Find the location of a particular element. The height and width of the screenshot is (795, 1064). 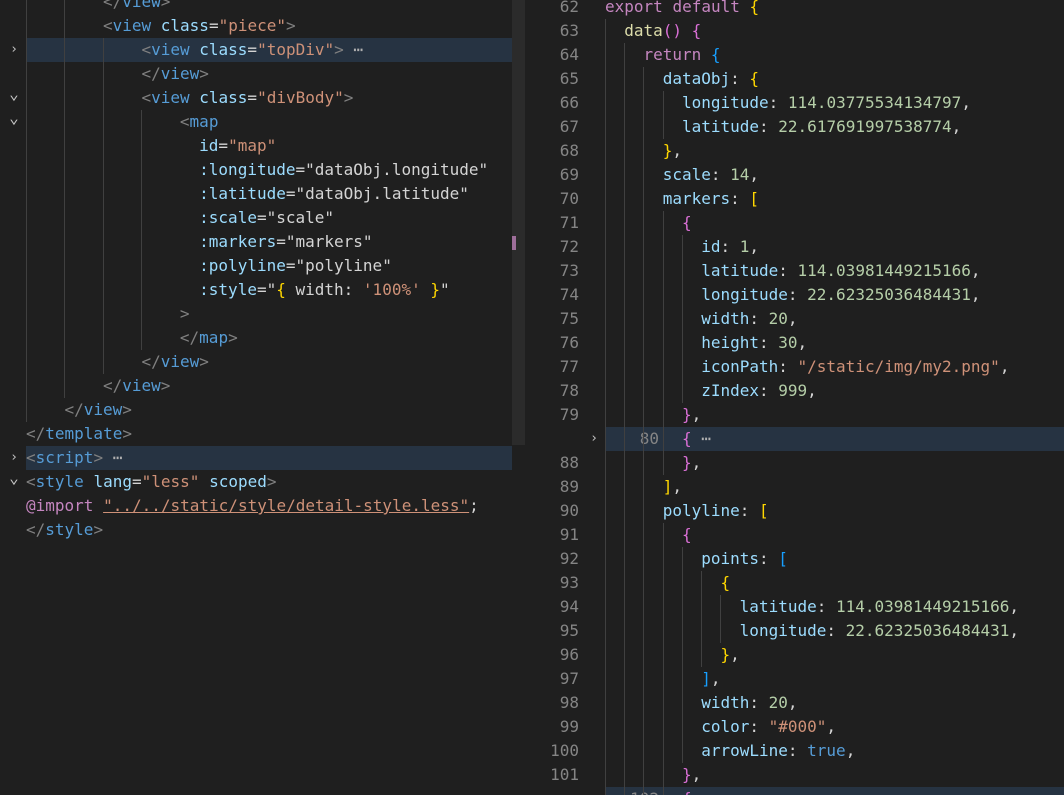

code-token: longitude is located at coordinates (725, 102).